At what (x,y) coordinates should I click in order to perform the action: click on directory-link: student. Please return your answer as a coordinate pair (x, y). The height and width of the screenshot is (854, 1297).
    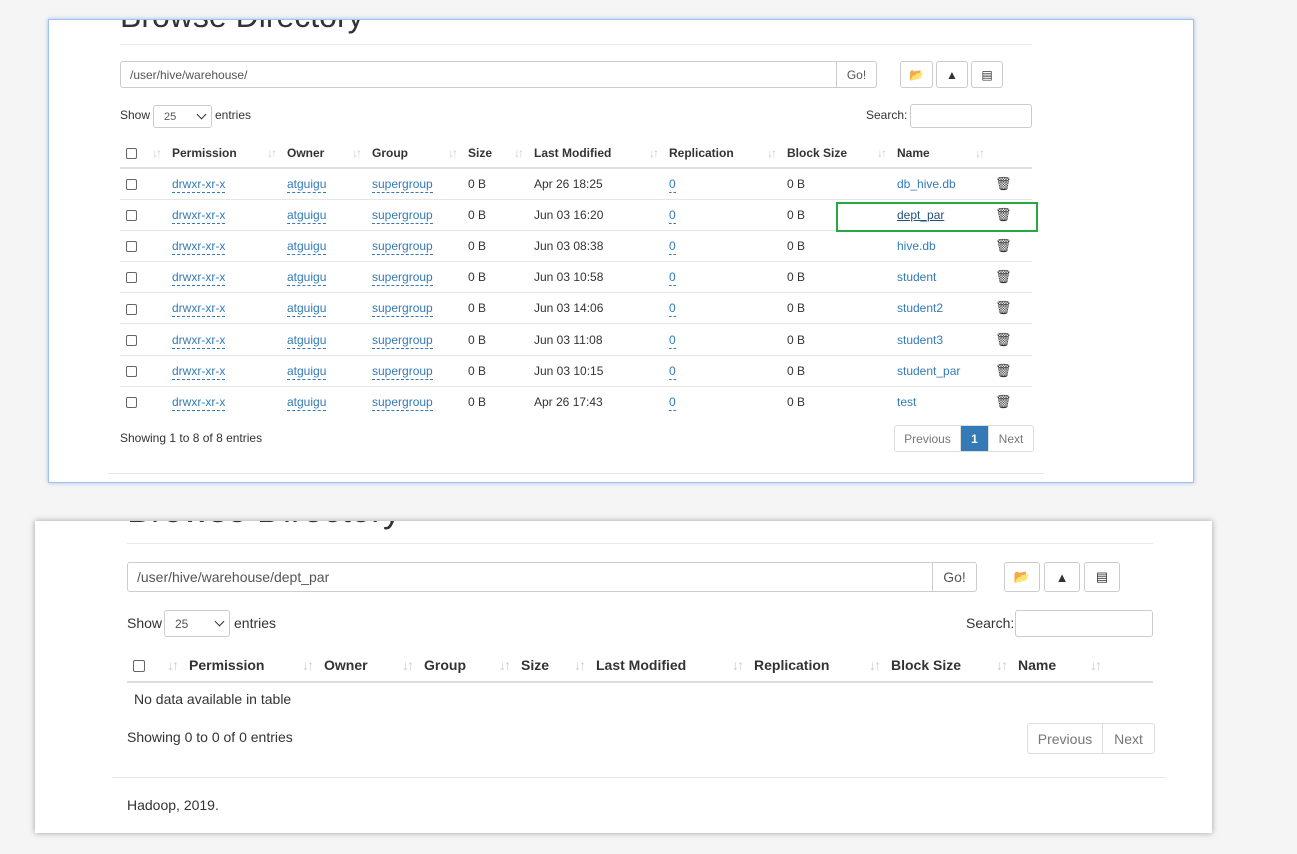
    Looking at the image, I should click on (916, 277).